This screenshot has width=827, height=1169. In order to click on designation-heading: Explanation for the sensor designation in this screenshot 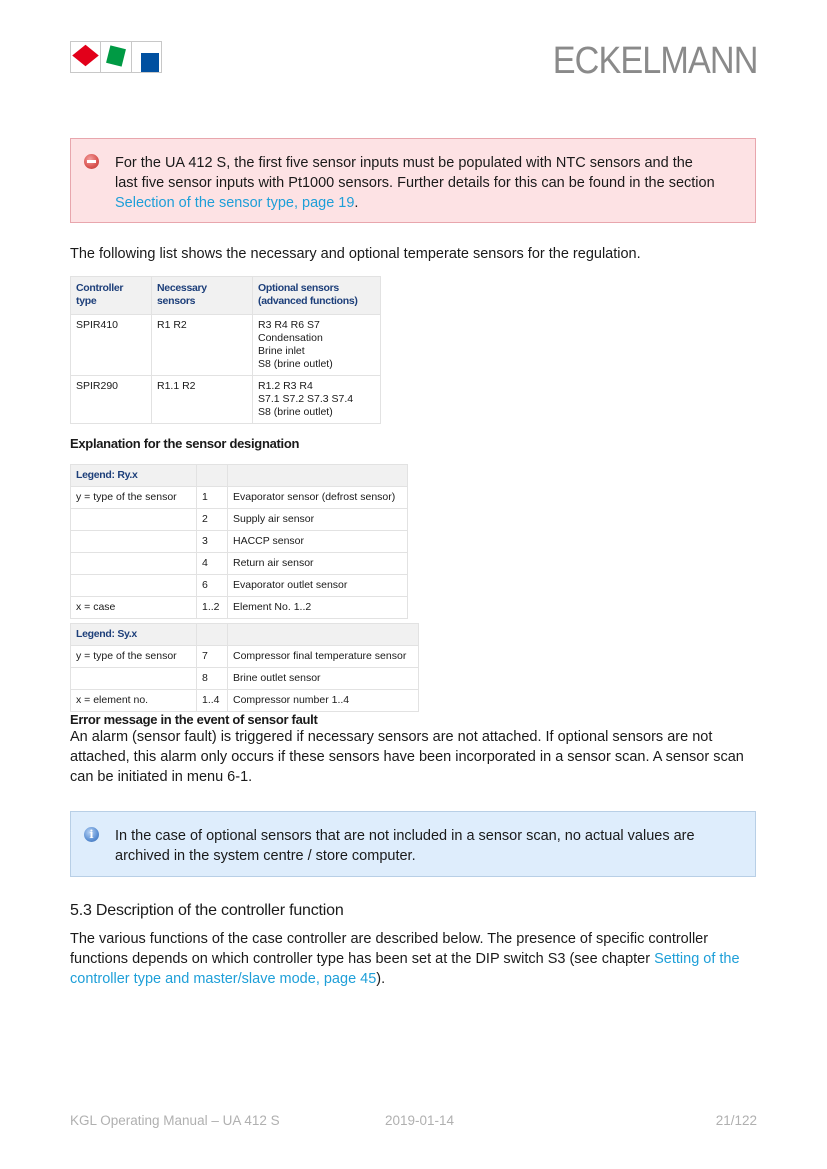, I will do `click(185, 443)`.